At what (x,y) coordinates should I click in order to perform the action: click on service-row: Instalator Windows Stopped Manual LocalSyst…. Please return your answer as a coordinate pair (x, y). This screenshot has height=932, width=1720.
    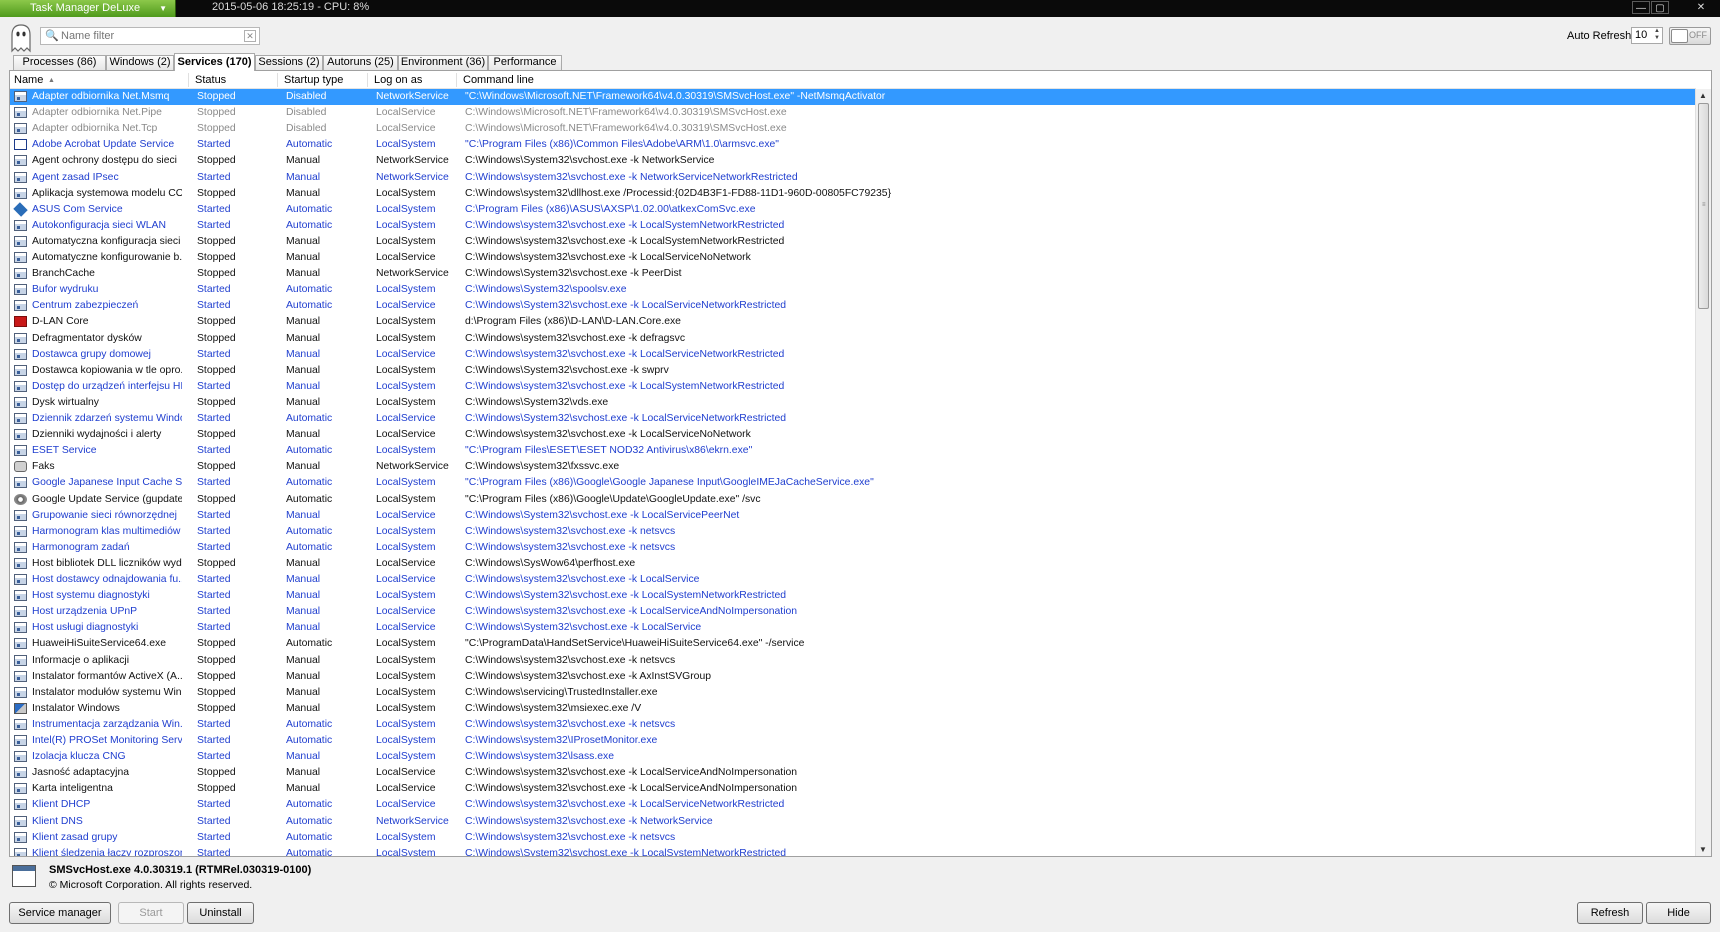
    Looking at the image, I should click on (853, 709).